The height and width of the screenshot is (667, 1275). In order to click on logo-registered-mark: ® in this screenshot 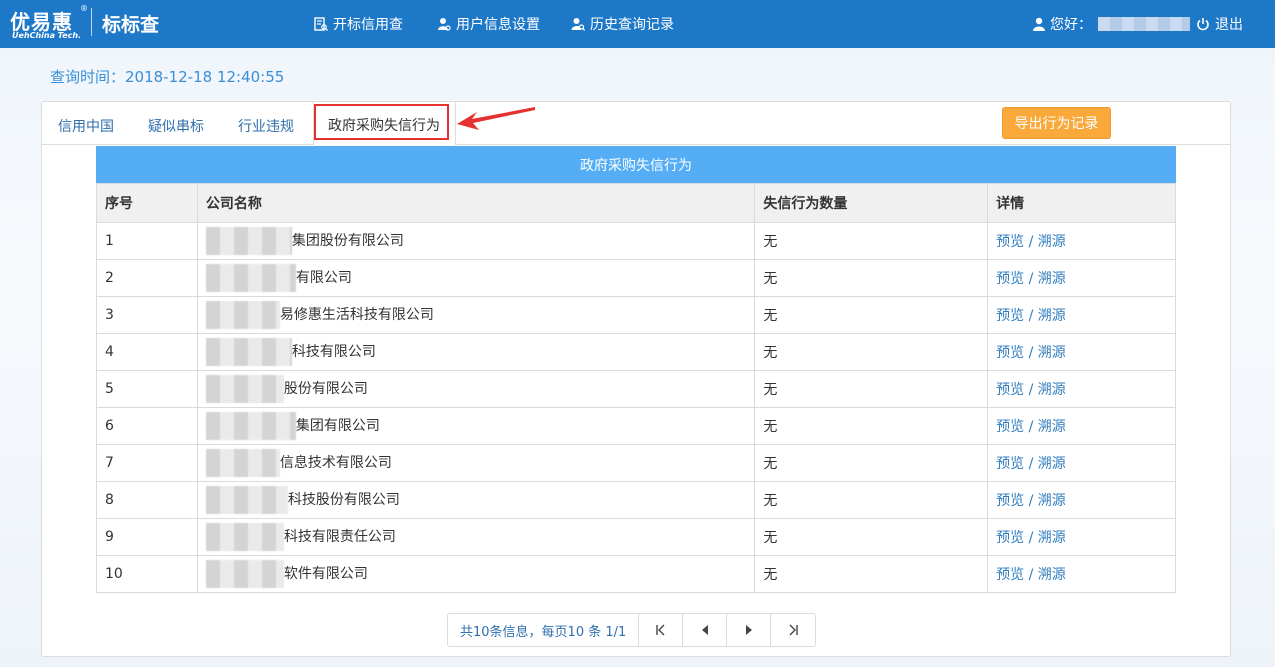, I will do `click(84, 8)`.